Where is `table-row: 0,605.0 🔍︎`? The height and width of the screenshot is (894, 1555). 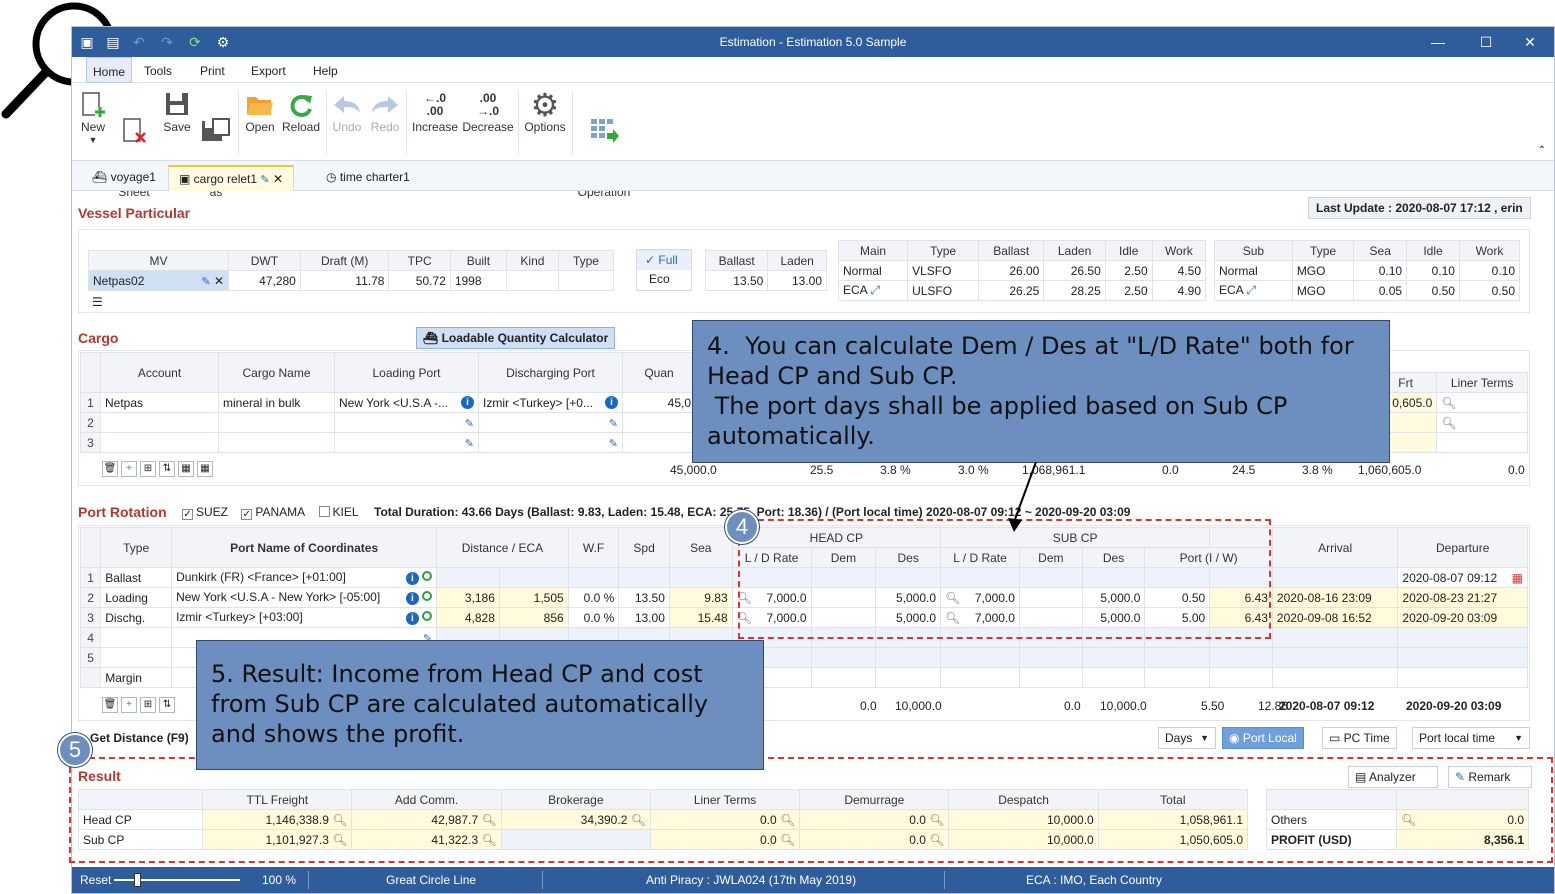 table-row: 0,605.0 🔍︎ is located at coordinates (1450, 402).